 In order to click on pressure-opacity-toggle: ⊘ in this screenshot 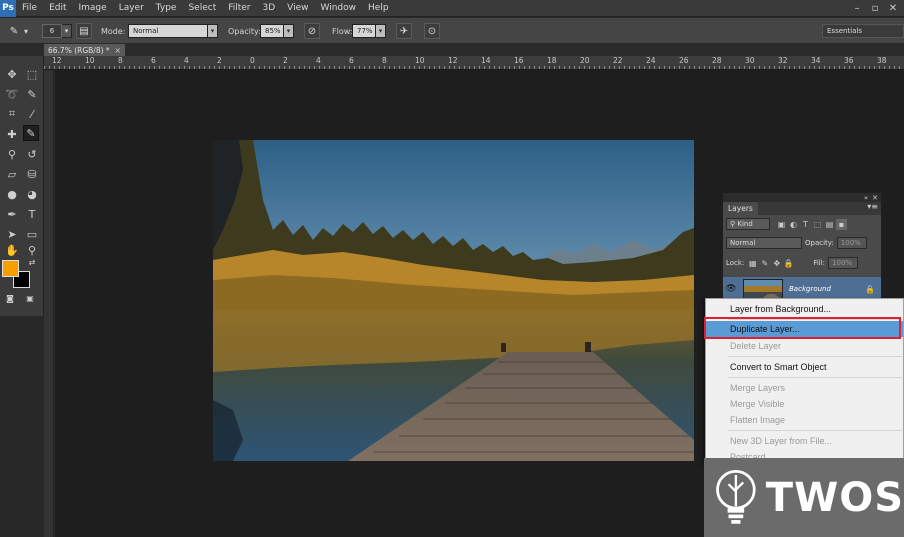, I will do `click(312, 31)`.